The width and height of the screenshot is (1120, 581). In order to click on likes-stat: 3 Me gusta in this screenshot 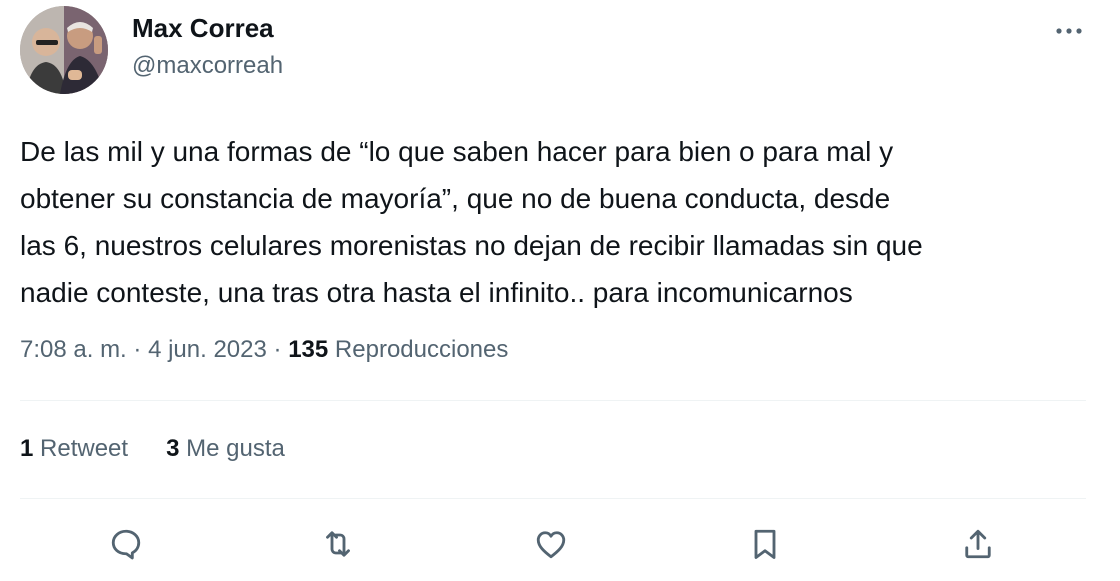, I will do `click(225, 449)`.